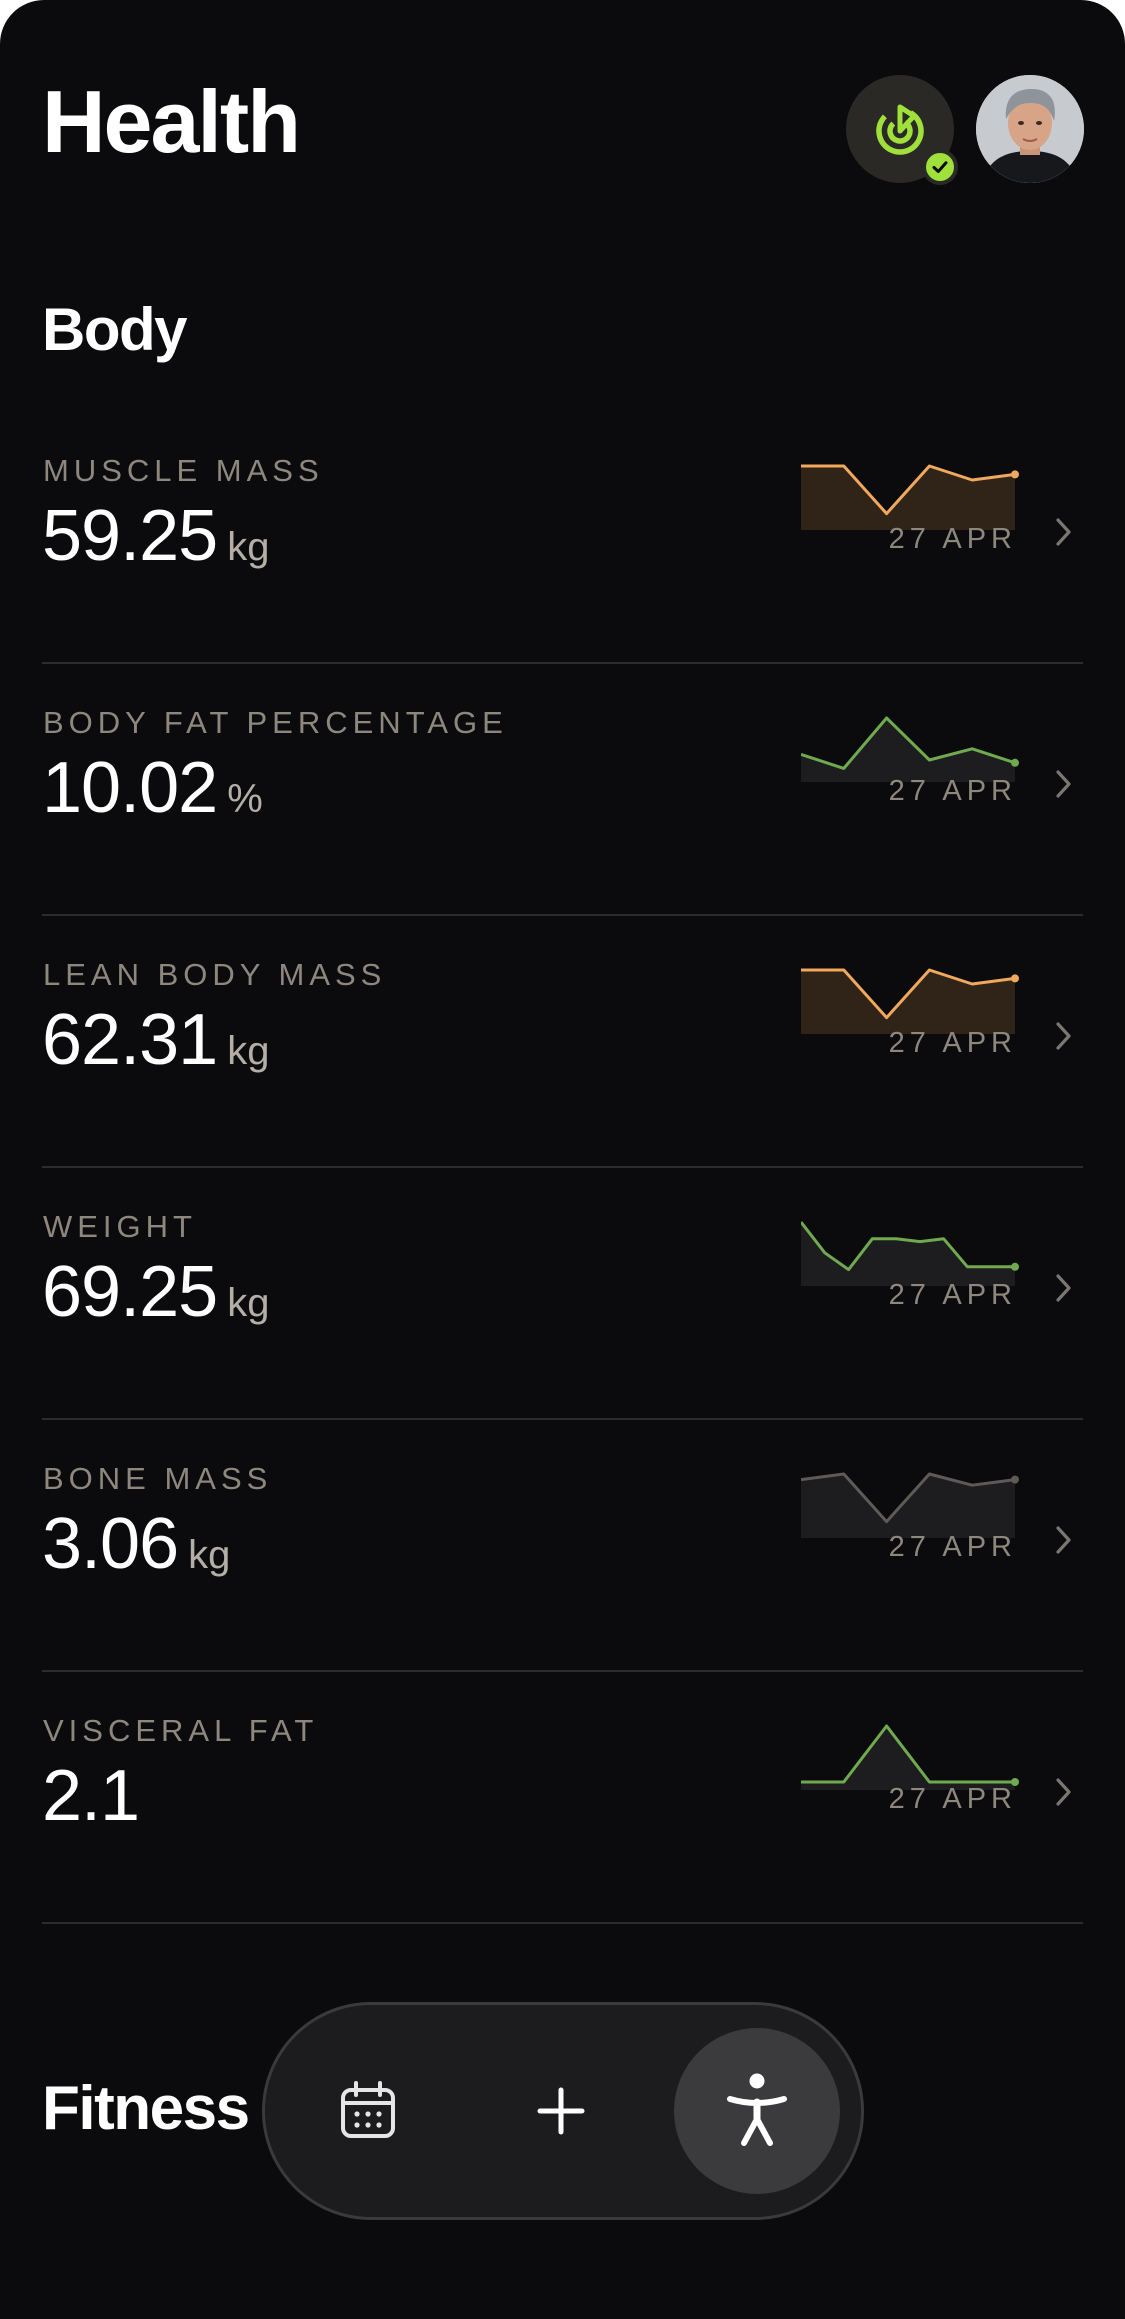  Describe the element at coordinates (183, 470) in the screenshot. I see `metric-label: MUSCLE MASS` at that location.